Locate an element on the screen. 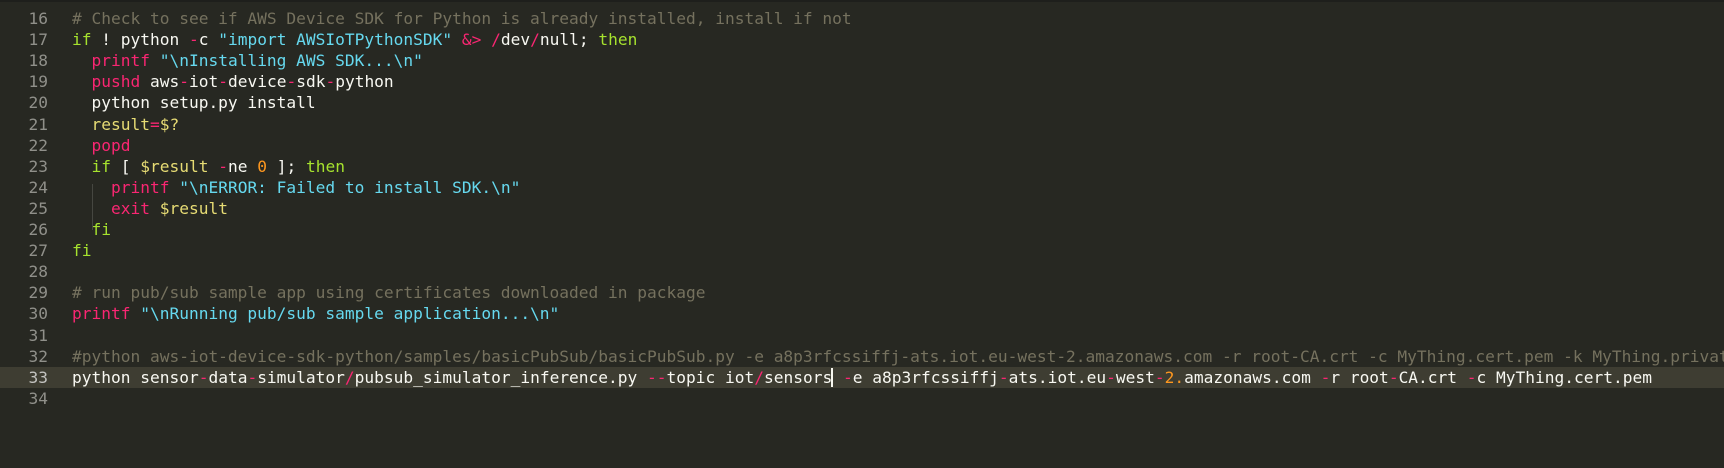  code-token: if is located at coordinates (101, 166).